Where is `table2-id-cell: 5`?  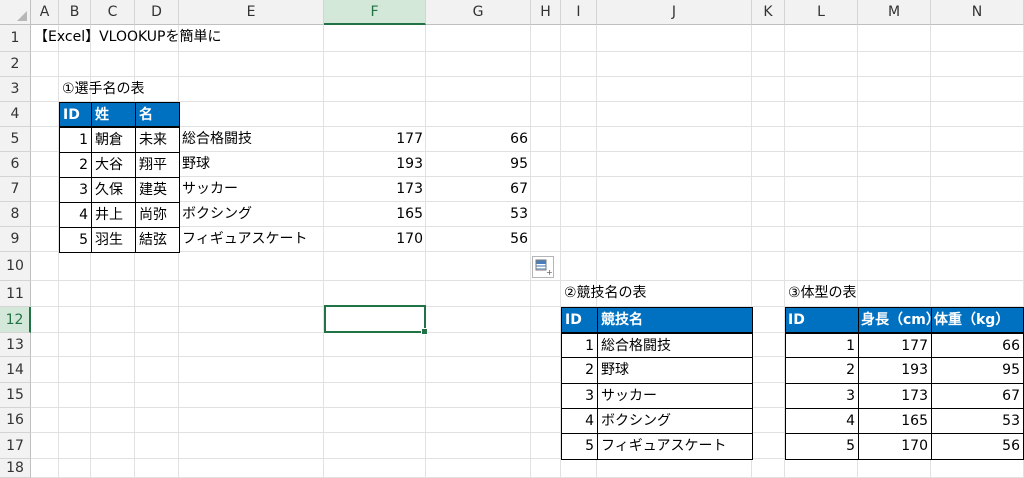
table2-id-cell: 5 is located at coordinates (579, 446).